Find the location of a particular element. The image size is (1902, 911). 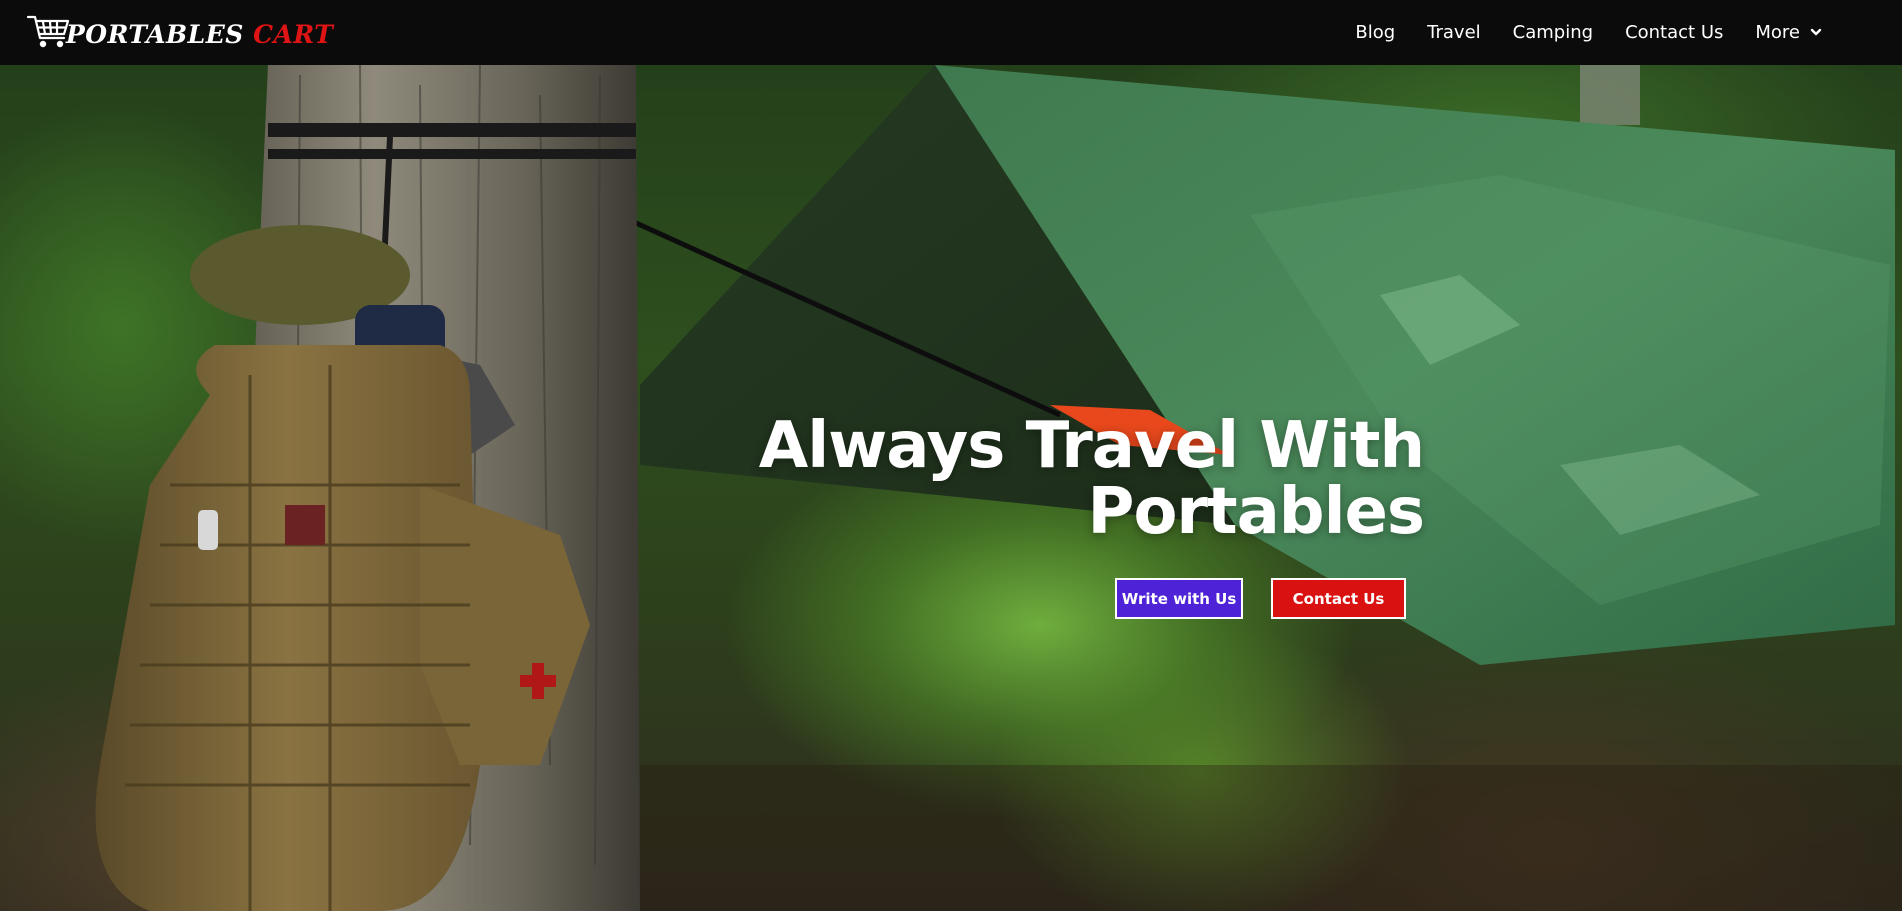

hero-buttons: Write with Us Contact Us is located at coordinates (1260, 598).